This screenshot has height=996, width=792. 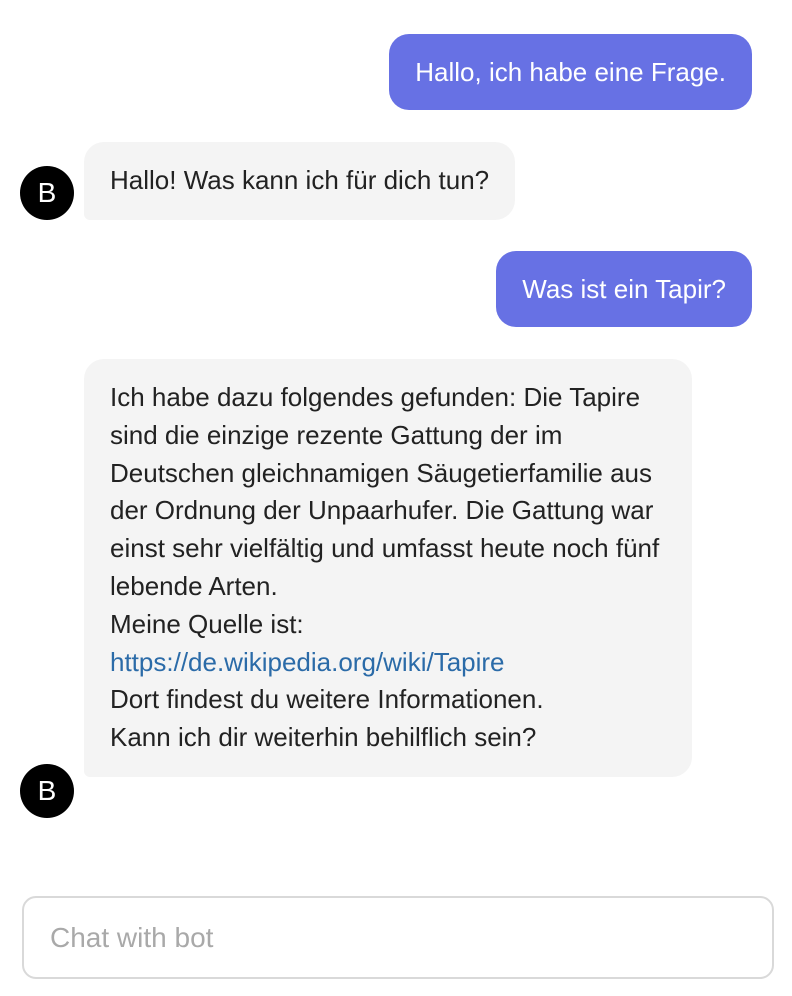 I want to click on chat-input-container, so click(x=398, y=937).